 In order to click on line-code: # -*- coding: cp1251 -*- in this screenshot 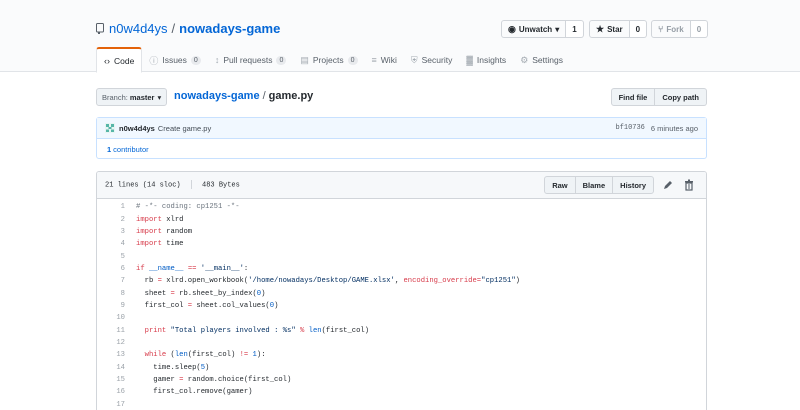, I will do `click(182, 207)`.